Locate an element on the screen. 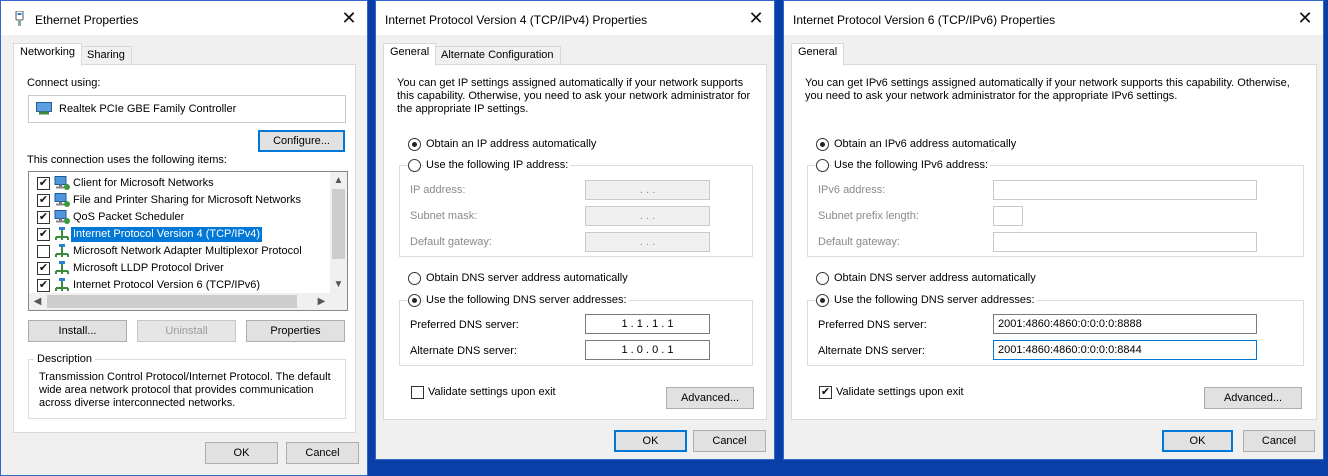  subnet-mask-label: Subnet mask: is located at coordinates (444, 216).